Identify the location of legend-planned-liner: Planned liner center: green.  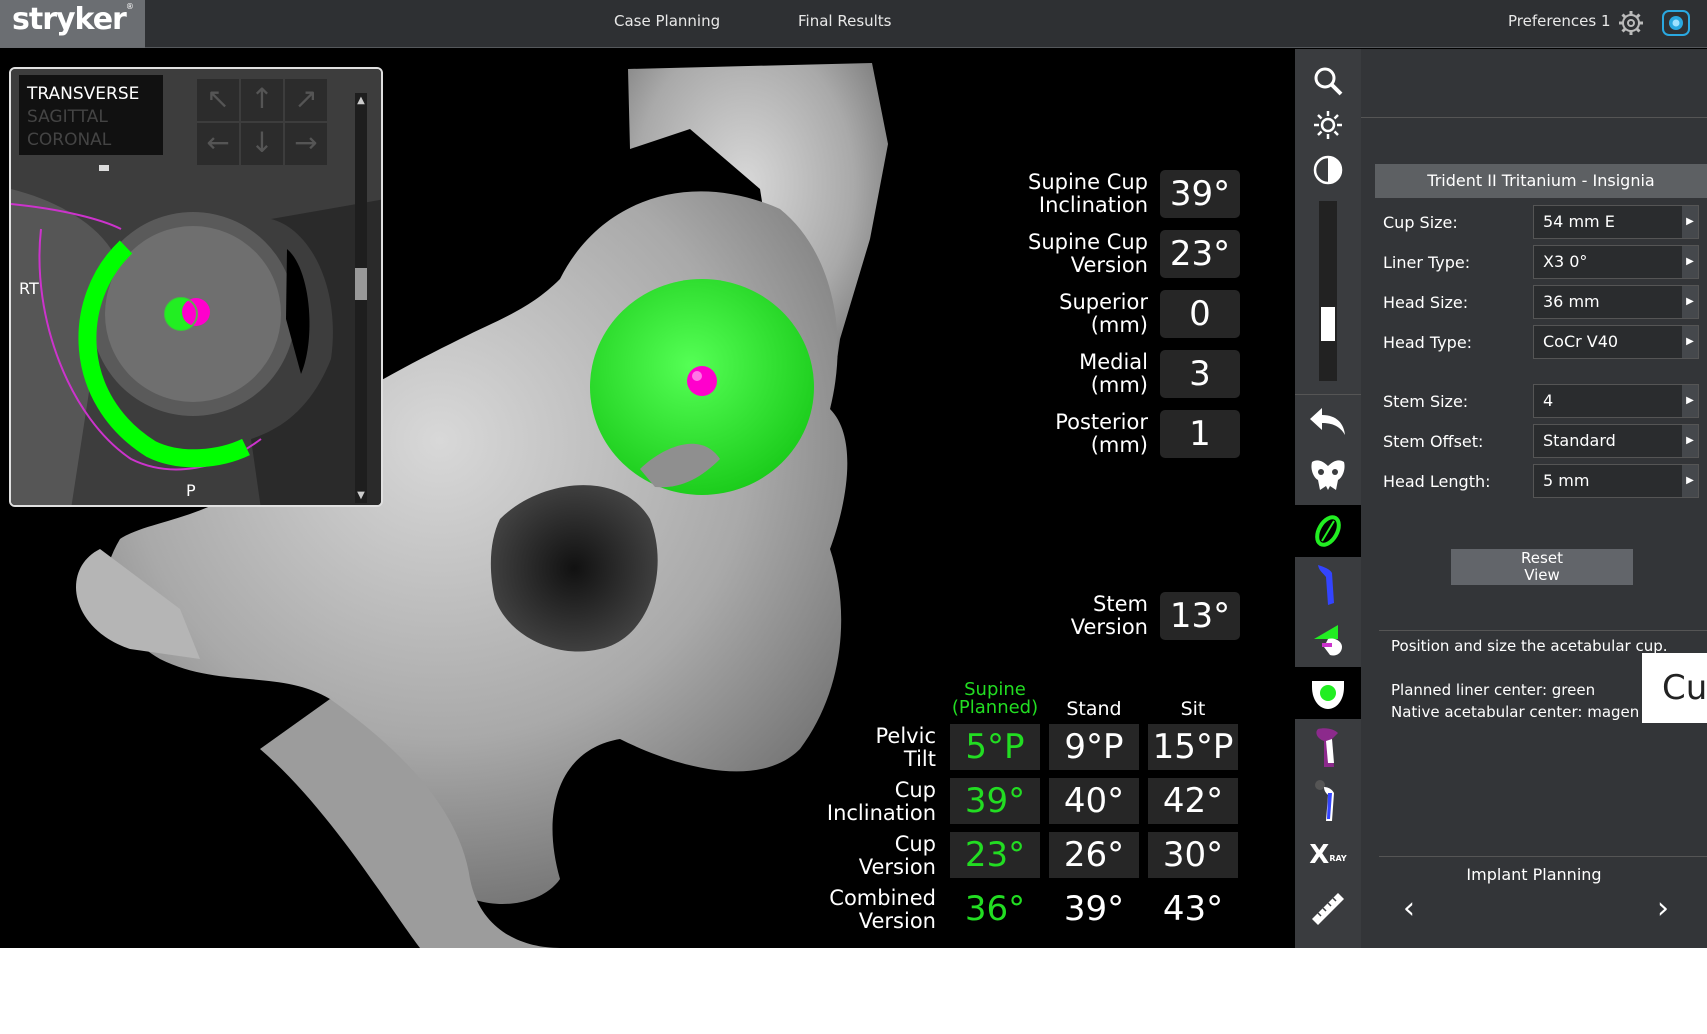
(1493, 690).